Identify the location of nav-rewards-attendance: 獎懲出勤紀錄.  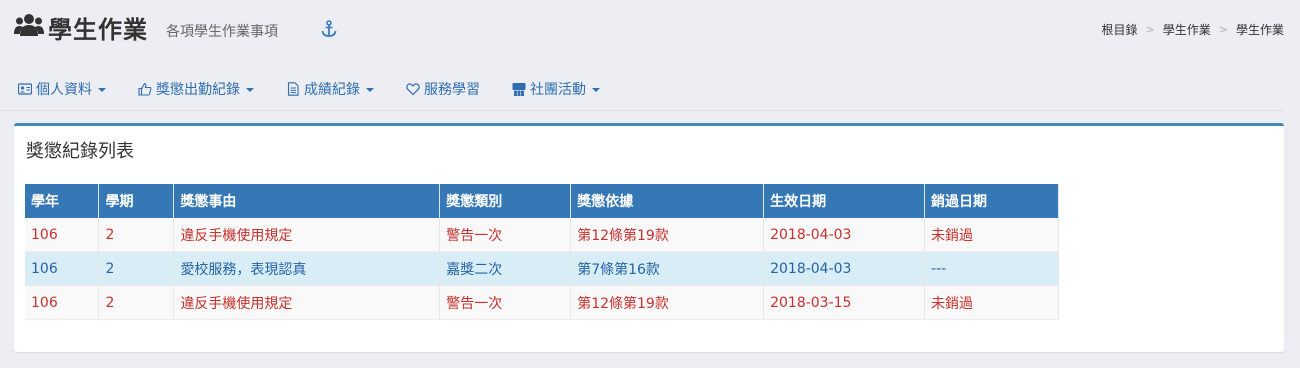
(194, 89).